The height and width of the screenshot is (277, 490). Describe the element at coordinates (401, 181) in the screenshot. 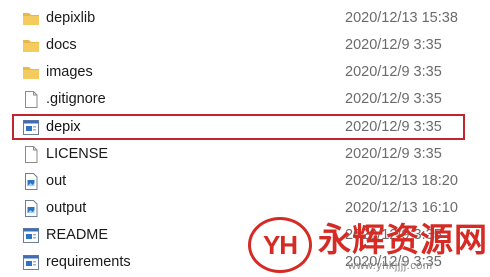

I see `file-date: 2020/12/13 18:20` at that location.